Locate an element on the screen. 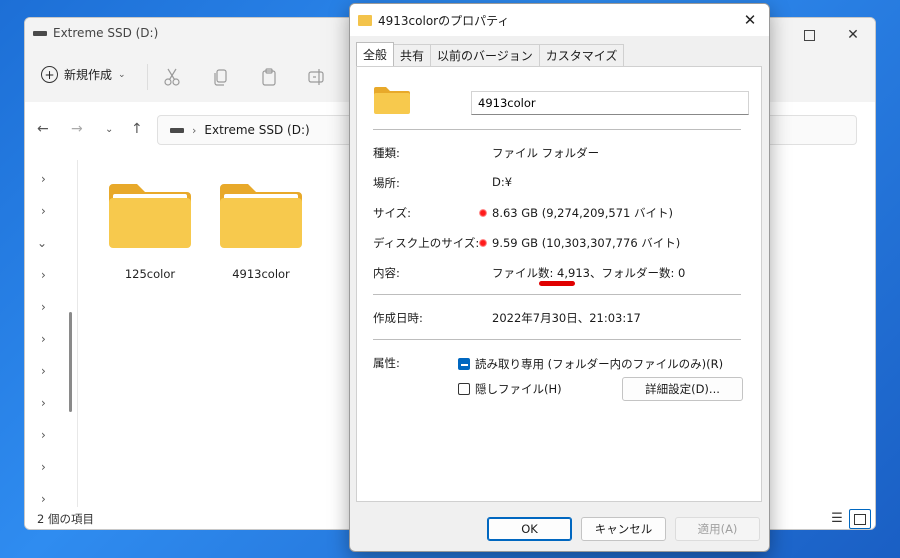 The width and height of the screenshot is (900, 558). paste-icon is located at coordinates (269, 77).